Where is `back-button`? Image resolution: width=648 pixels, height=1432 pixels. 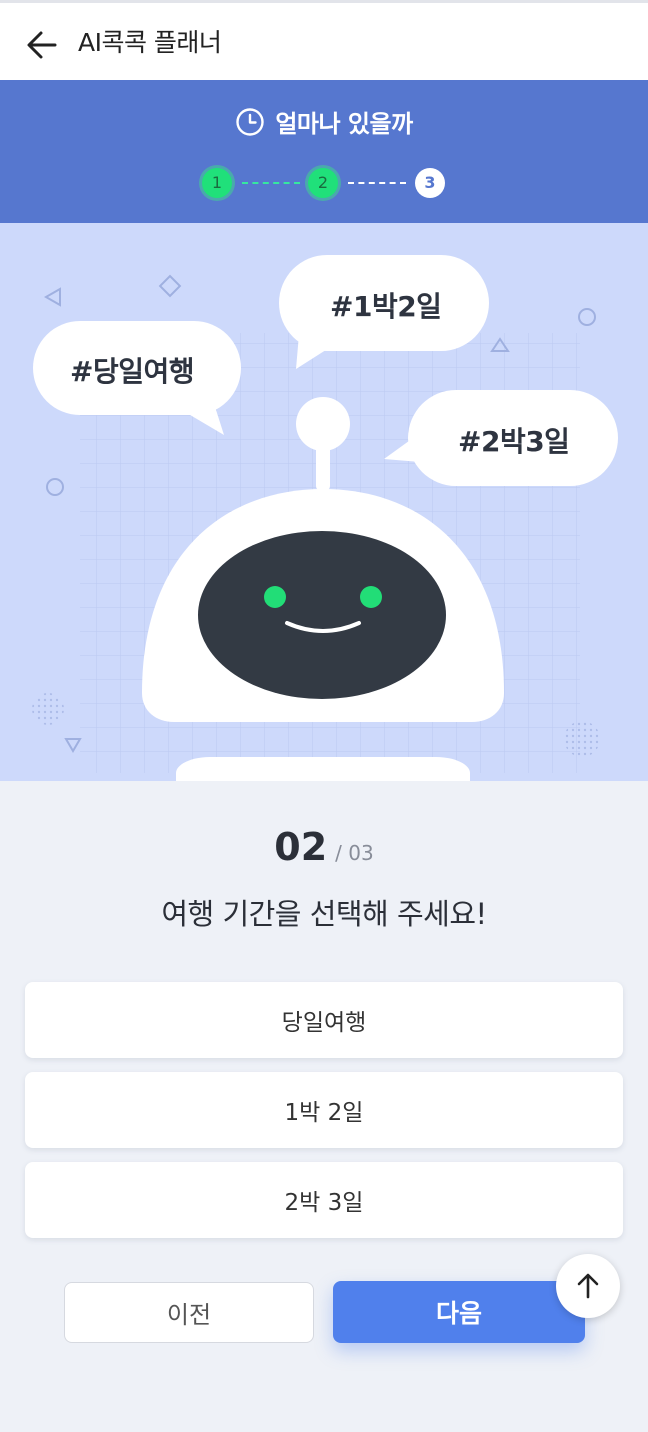 back-button is located at coordinates (42, 45).